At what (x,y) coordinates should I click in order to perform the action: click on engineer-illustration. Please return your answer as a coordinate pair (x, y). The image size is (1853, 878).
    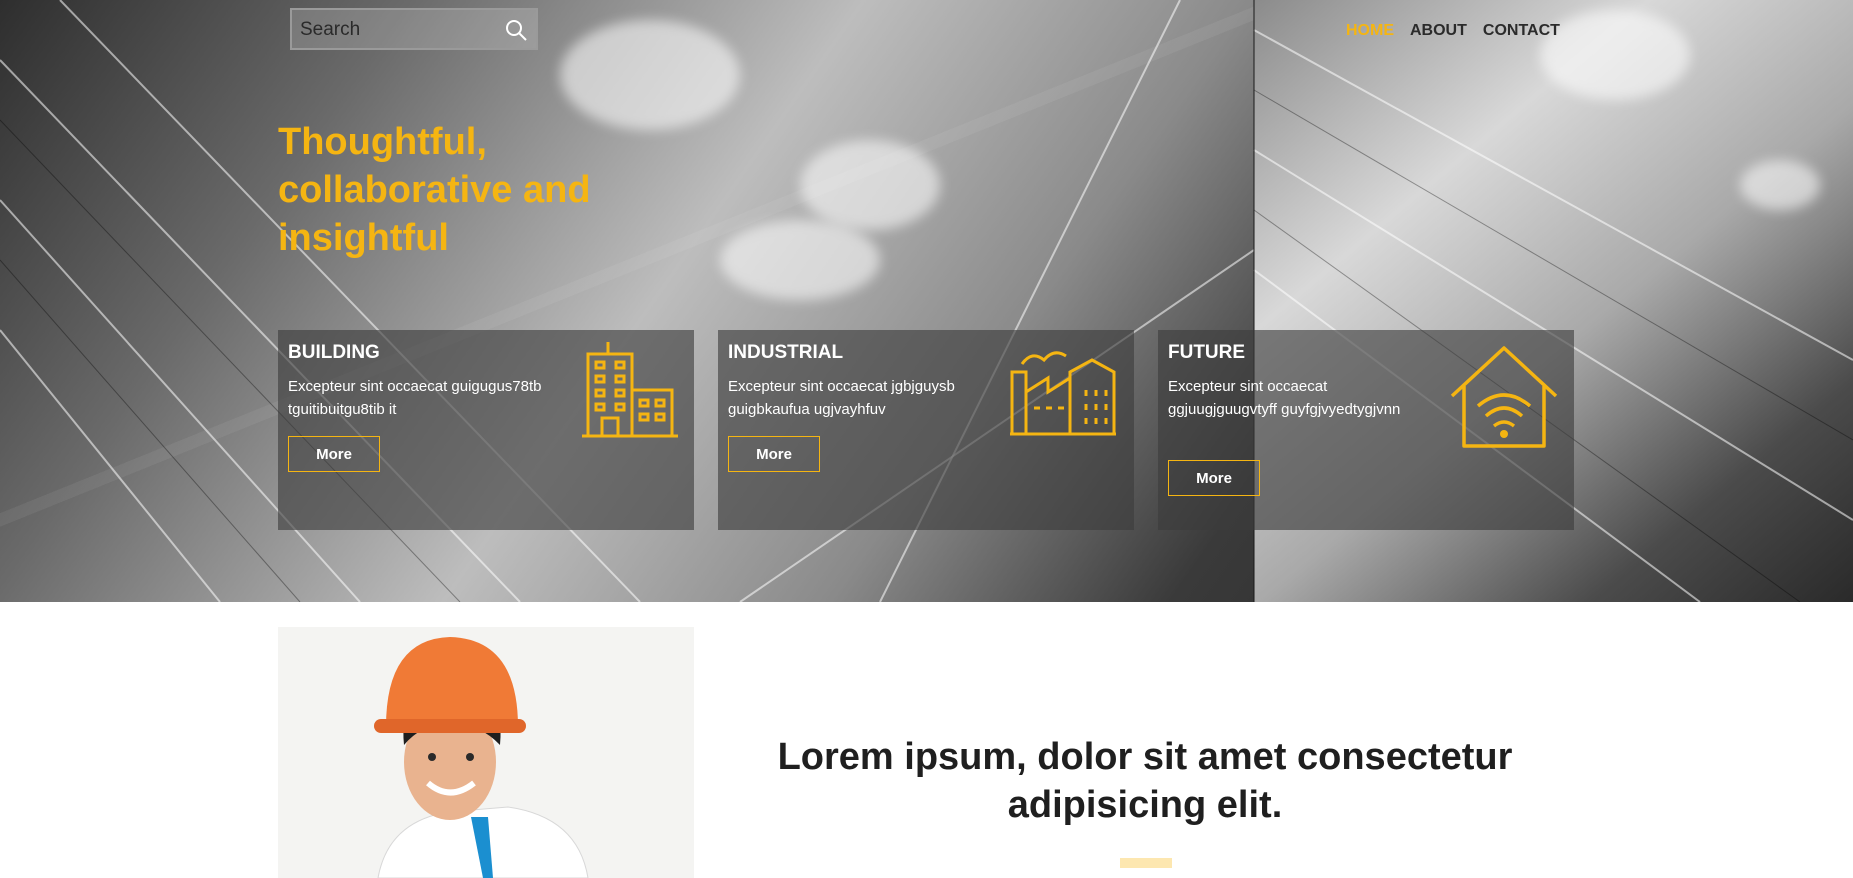
    Looking at the image, I should click on (481, 757).